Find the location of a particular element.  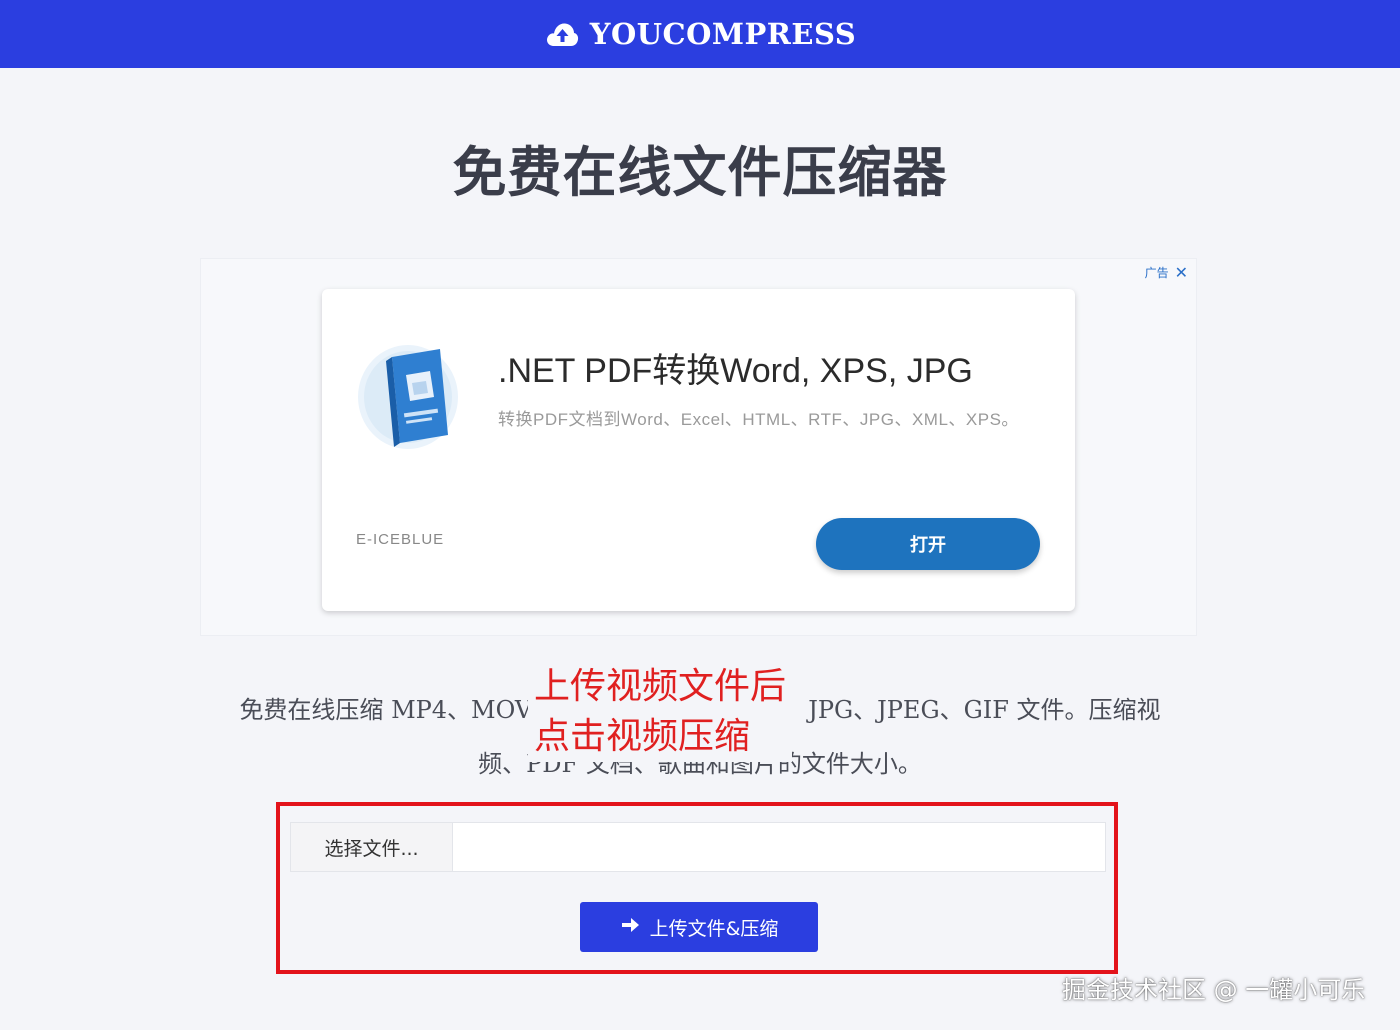

ad-open-button: 打开 is located at coordinates (928, 544).